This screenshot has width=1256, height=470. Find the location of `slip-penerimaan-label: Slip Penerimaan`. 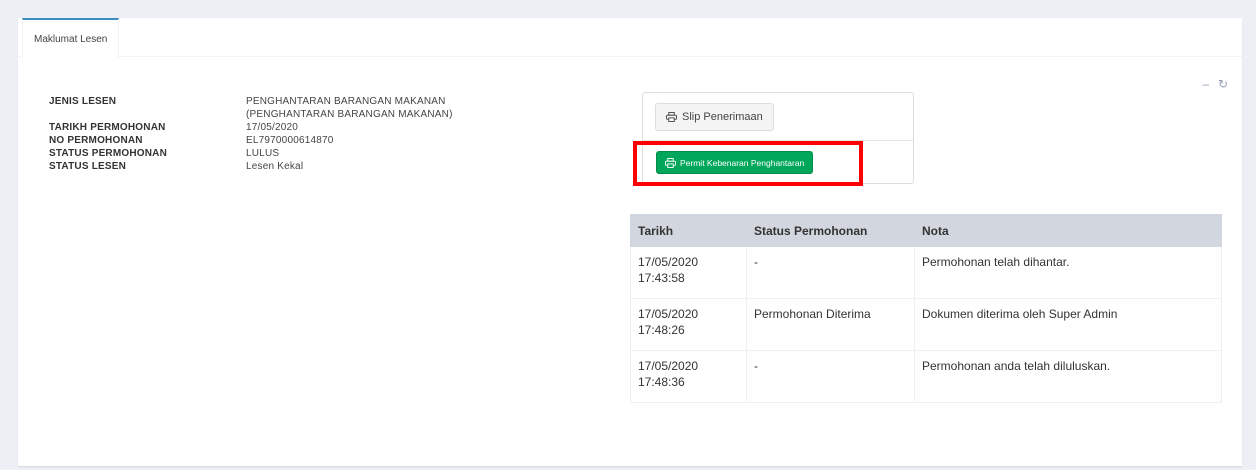

slip-penerimaan-label: Slip Penerimaan is located at coordinates (722, 117).